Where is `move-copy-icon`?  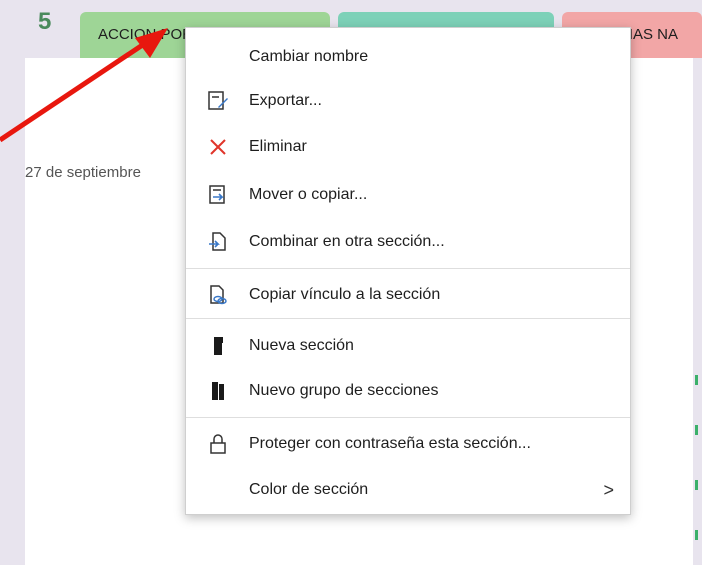
move-copy-icon is located at coordinates (218, 195).